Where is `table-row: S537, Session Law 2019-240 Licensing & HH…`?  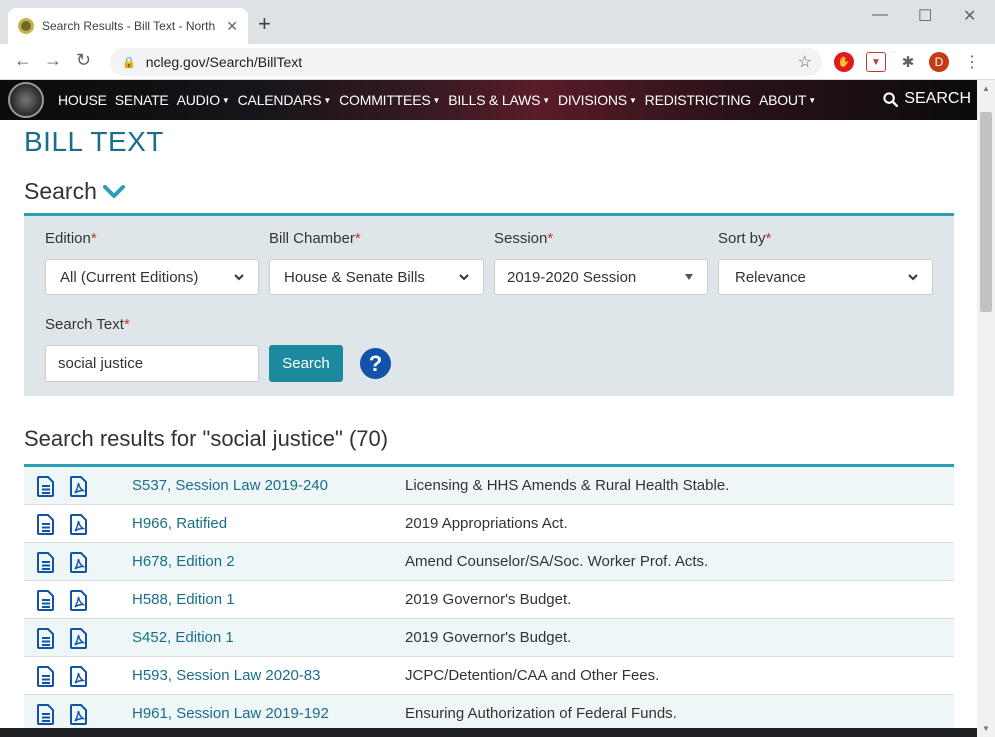
table-row: S537, Session Law 2019-240 Licensing & HH… is located at coordinates (489, 486).